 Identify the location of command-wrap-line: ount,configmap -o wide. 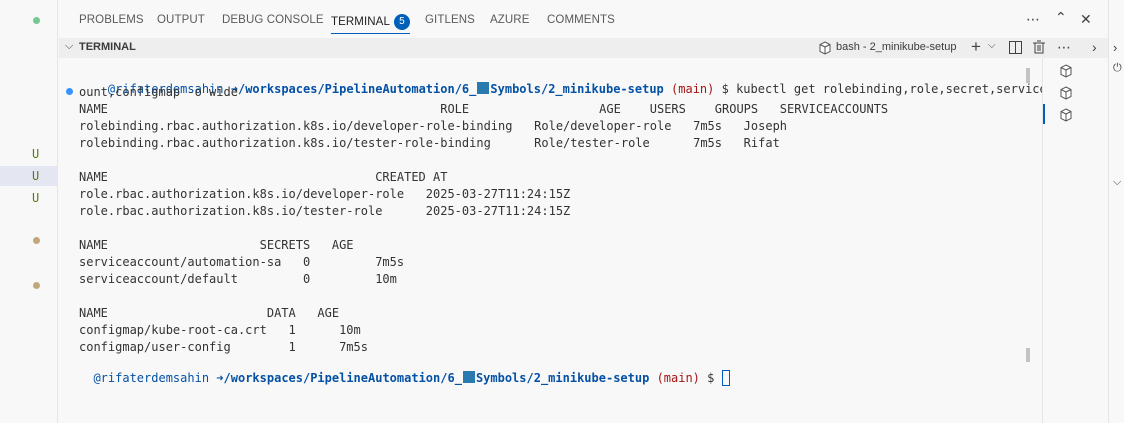
(158, 92).